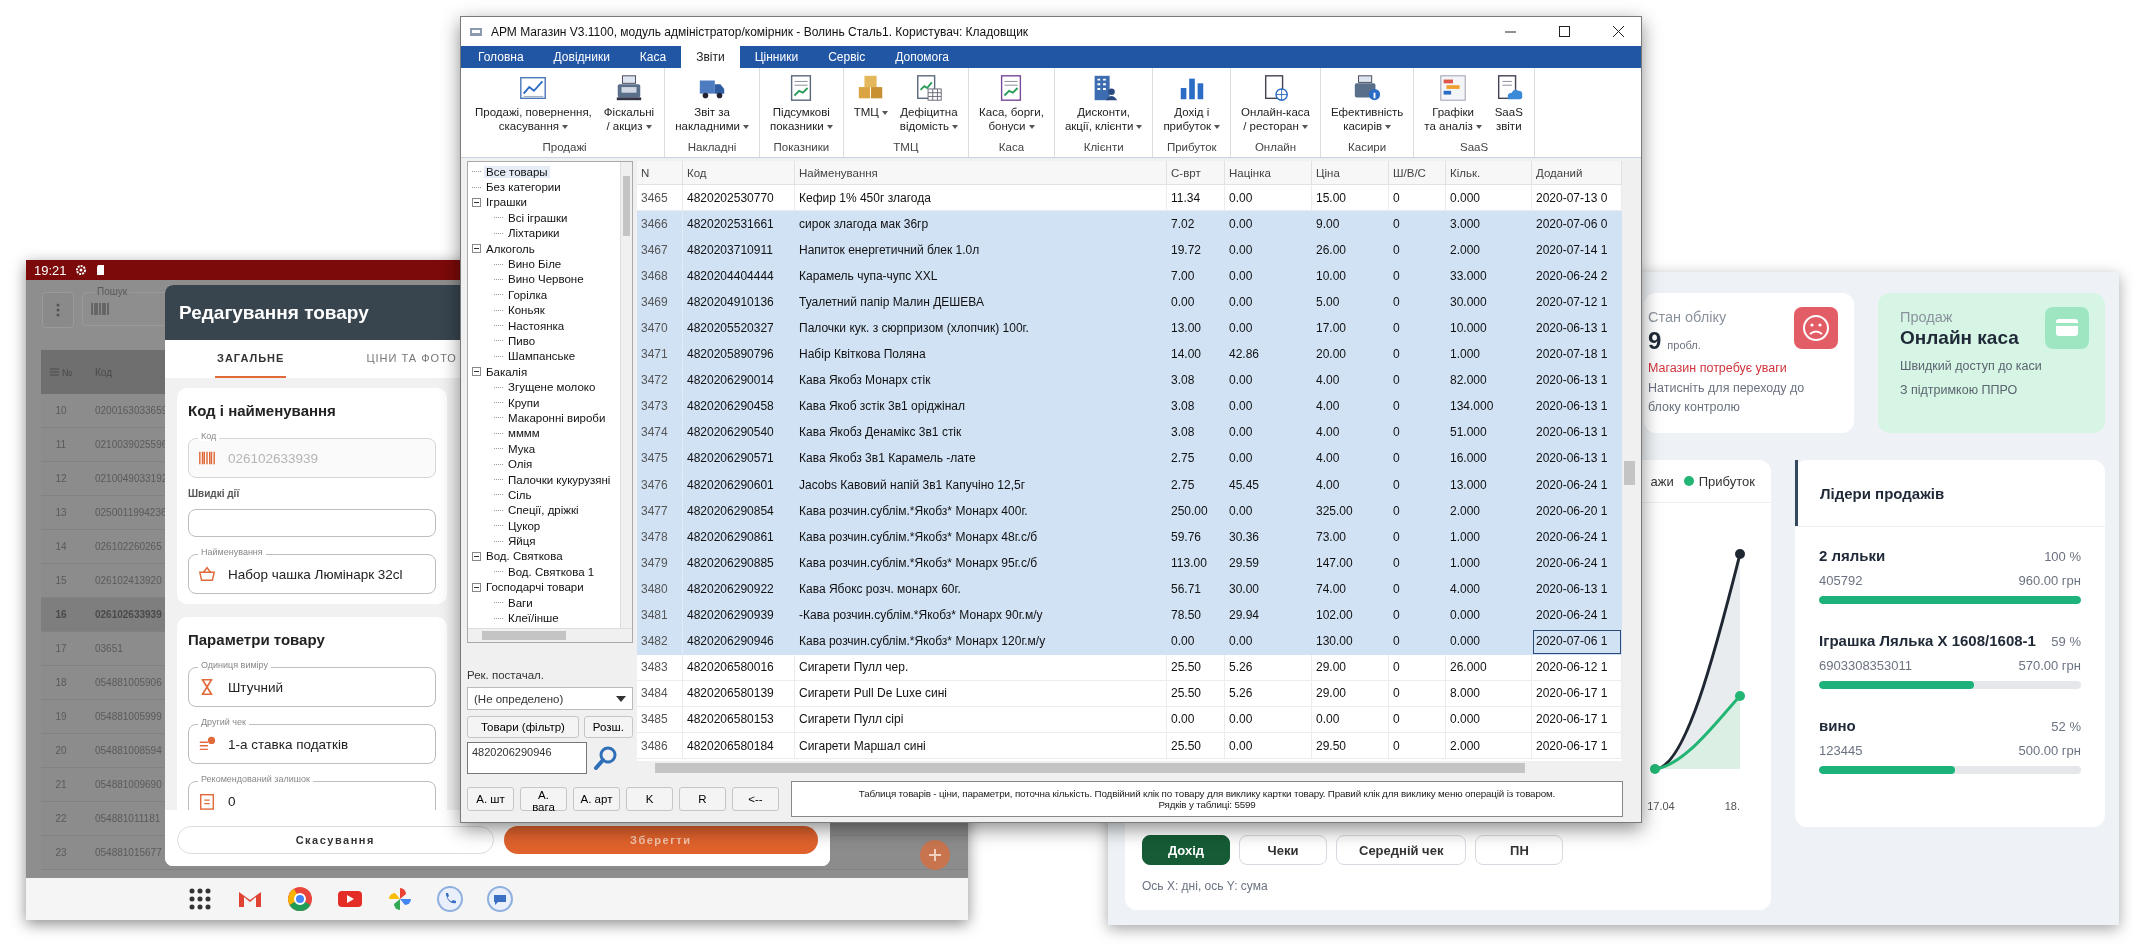 The height and width of the screenshot is (948, 2133). Describe the element at coordinates (1196, 615) in the screenshot. I see `table-cell: 78.50` at that location.